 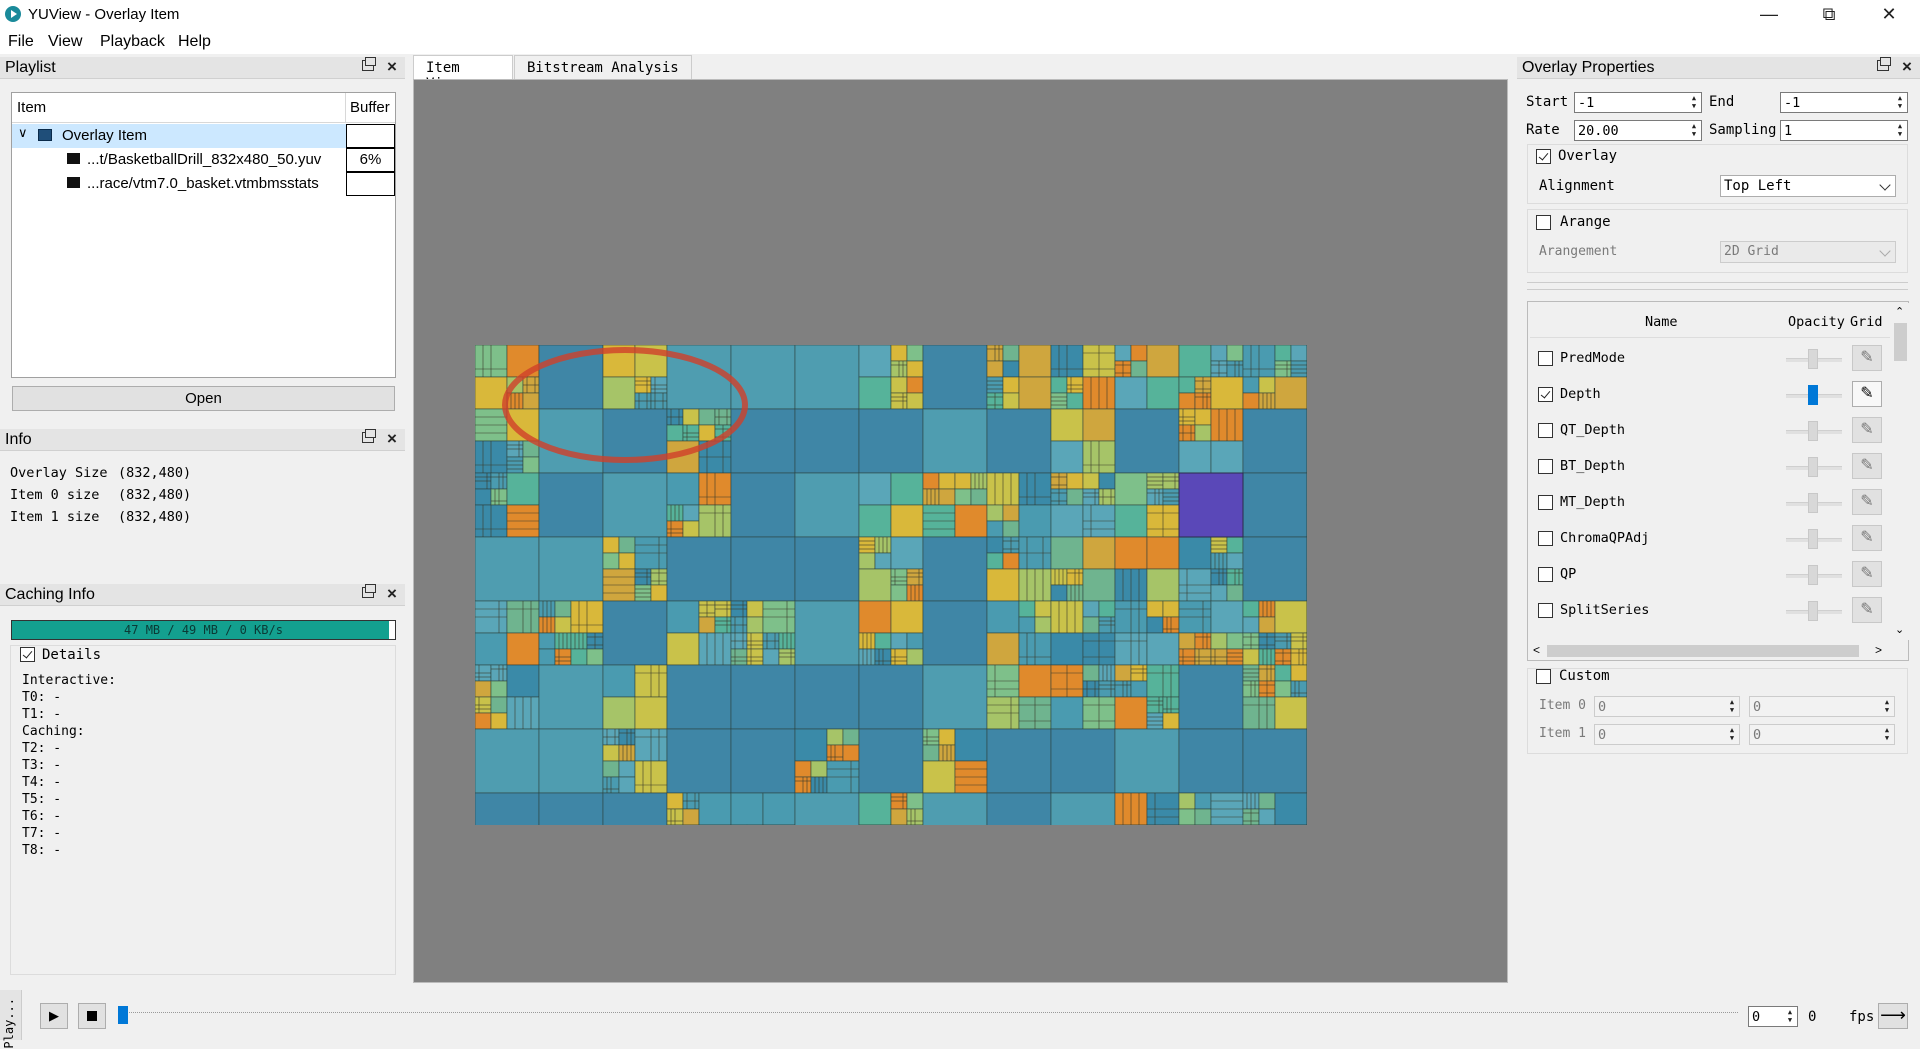 What do you see at coordinates (18, 439) in the screenshot?
I see `info-title: Info` at bounding box center [18, 439].